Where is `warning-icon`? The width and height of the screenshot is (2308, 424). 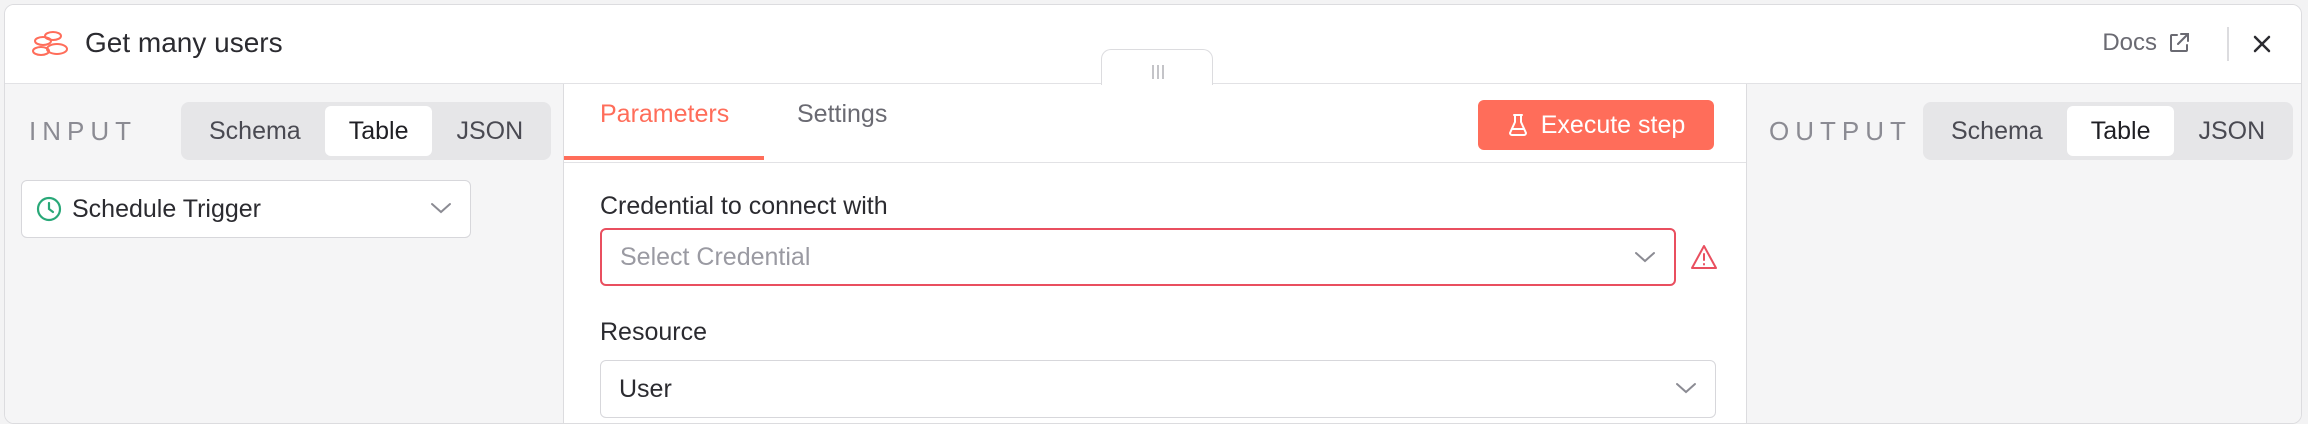 warning-icon is located at coordinates (1704, 257).